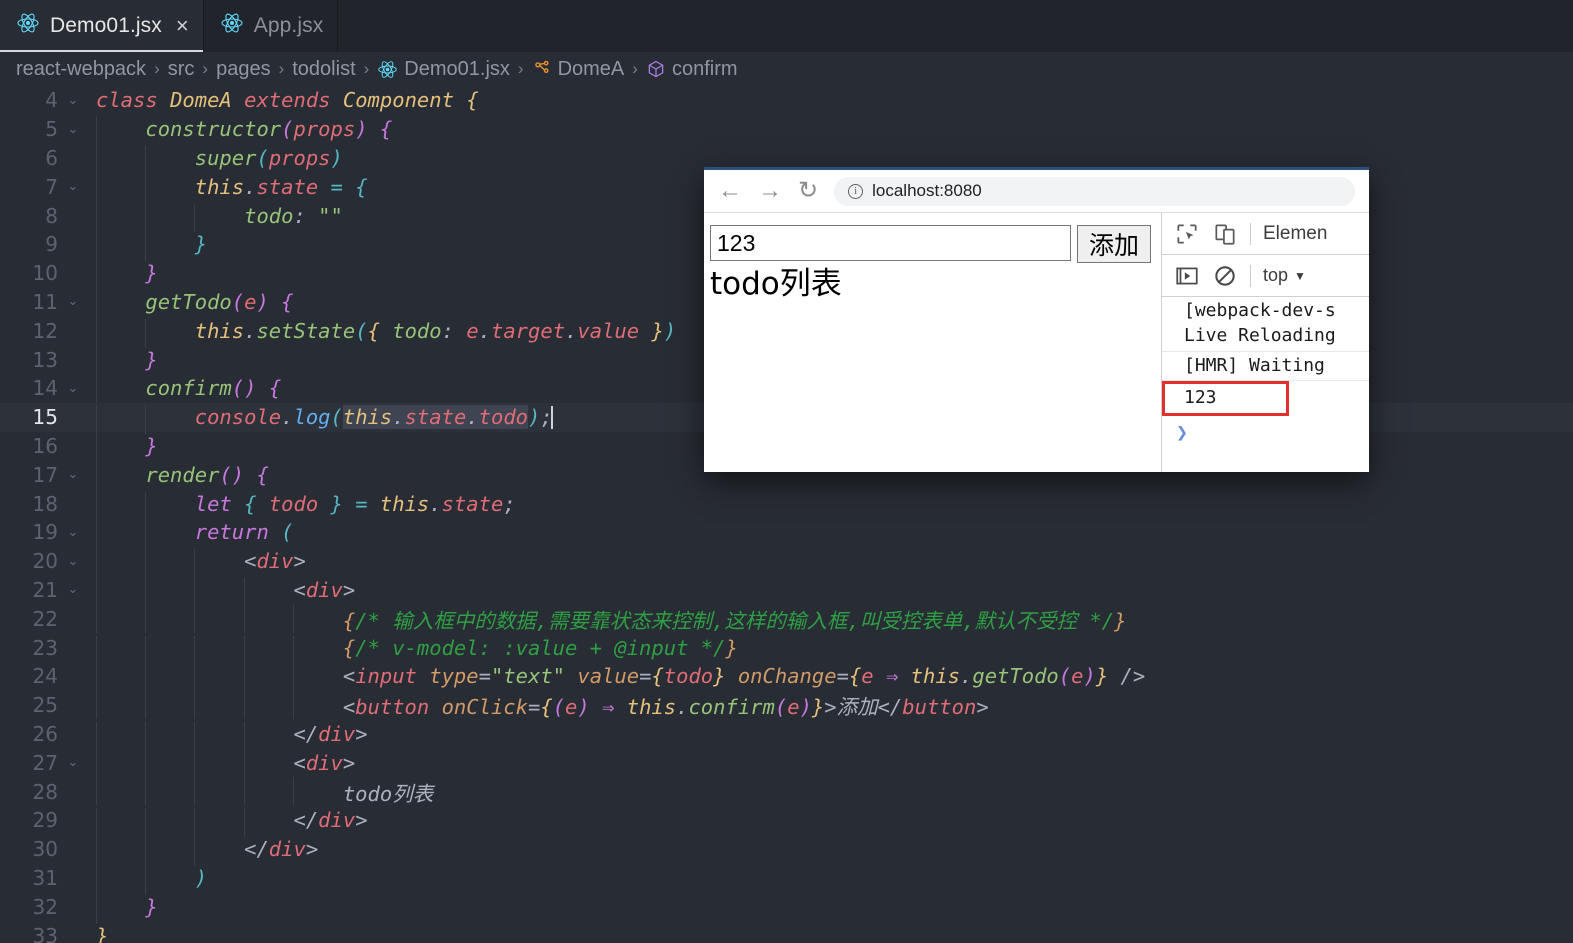  I want to click on context-label: top, so click(1276, 275).